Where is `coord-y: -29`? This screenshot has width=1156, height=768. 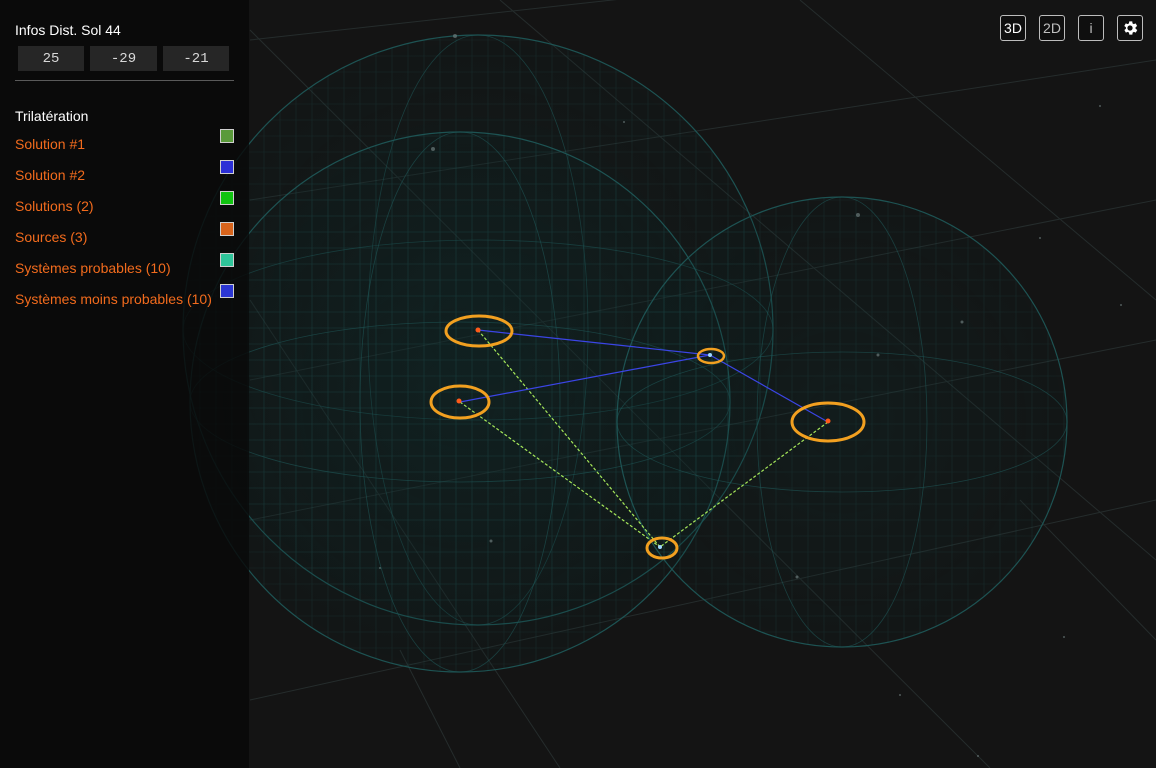
coord-y: -29 is located at coordinates (123, 58).